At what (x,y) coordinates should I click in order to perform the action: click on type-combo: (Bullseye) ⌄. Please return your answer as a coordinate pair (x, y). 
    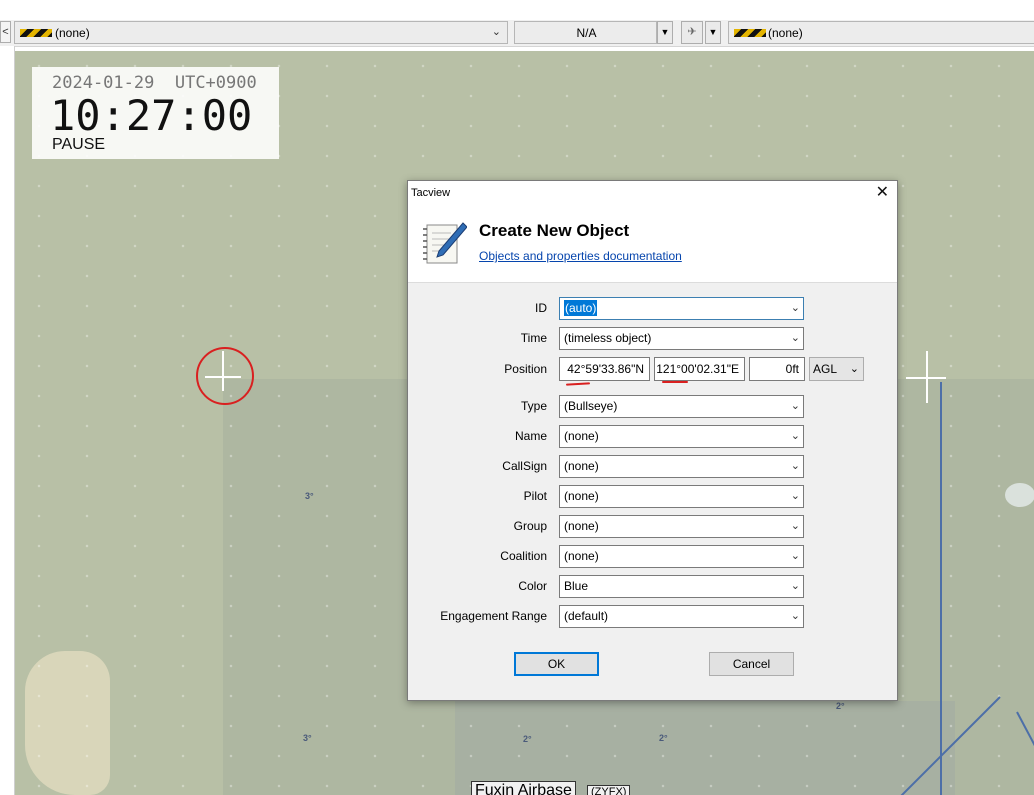
    Looking at the image, I should click on (681, 406).